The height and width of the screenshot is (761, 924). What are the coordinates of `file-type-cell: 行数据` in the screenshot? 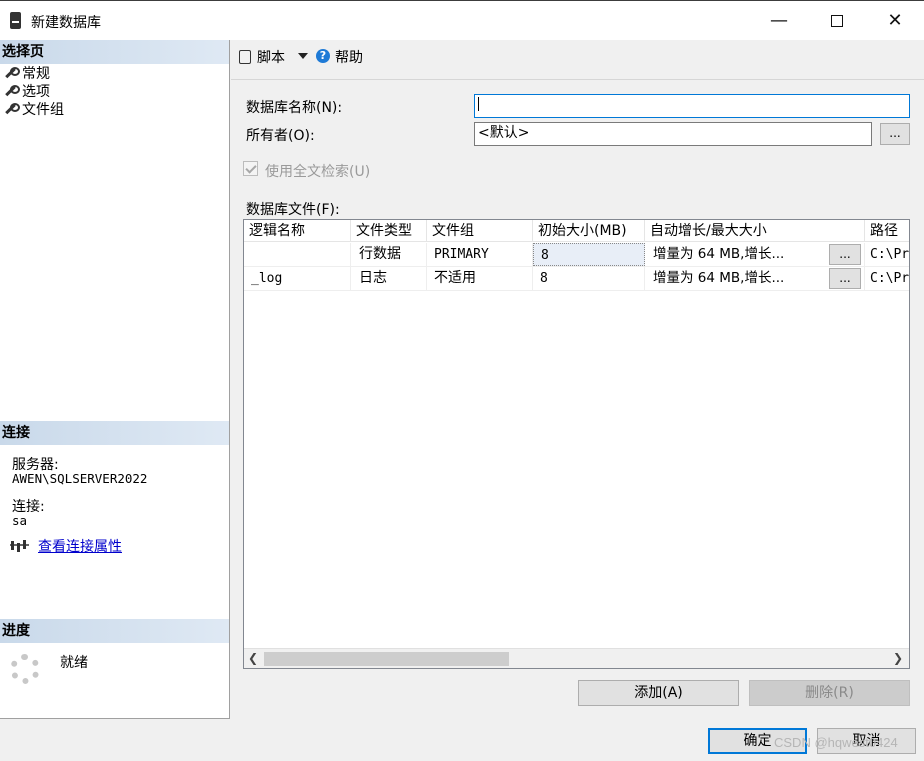 It's located at (389, 254).